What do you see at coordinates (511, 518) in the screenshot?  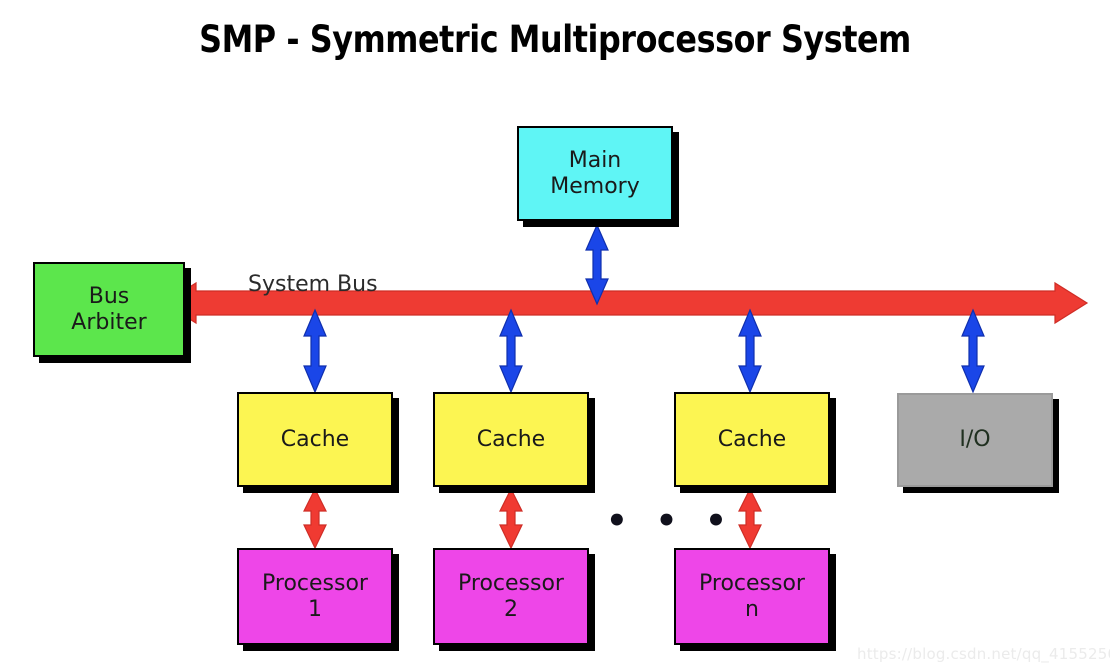 I see `cache2-to-processor2-arrow` at bounding box center [511, 518].